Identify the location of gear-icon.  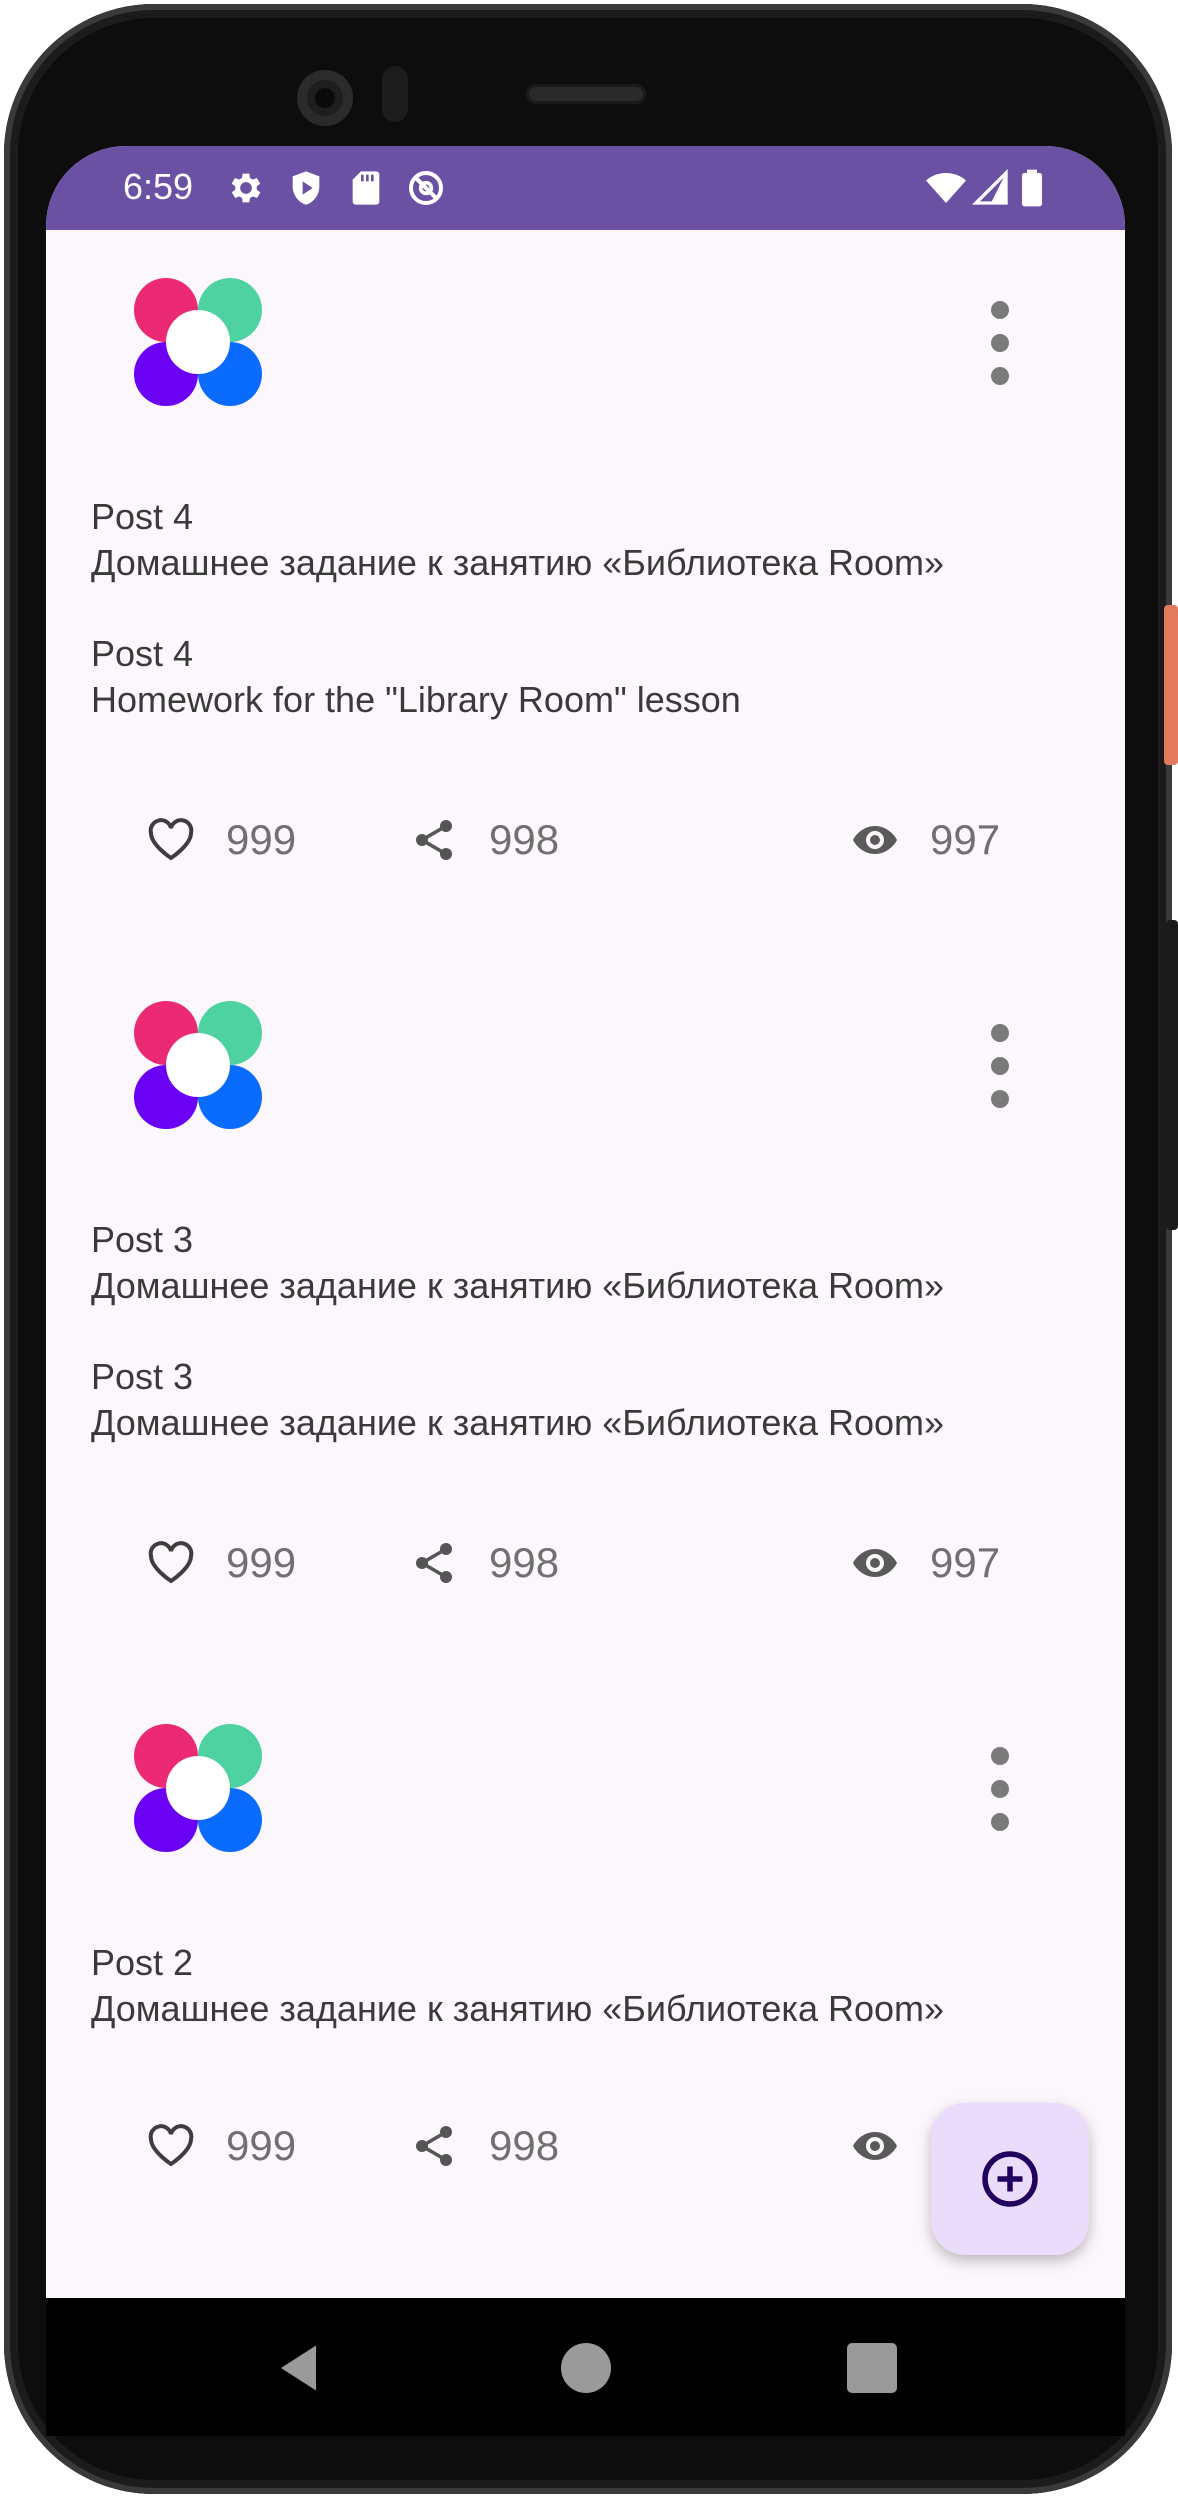
(246, 188).